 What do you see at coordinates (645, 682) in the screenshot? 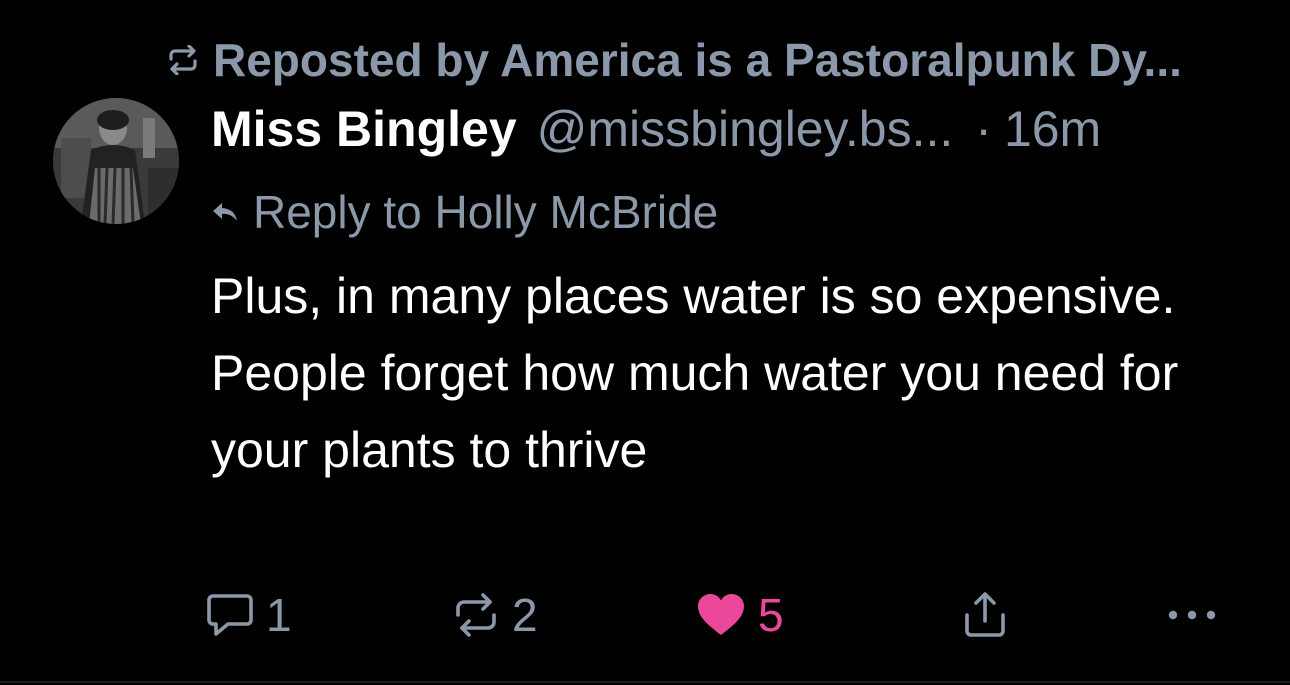
I see `divider` at bounding box center [645, 682].